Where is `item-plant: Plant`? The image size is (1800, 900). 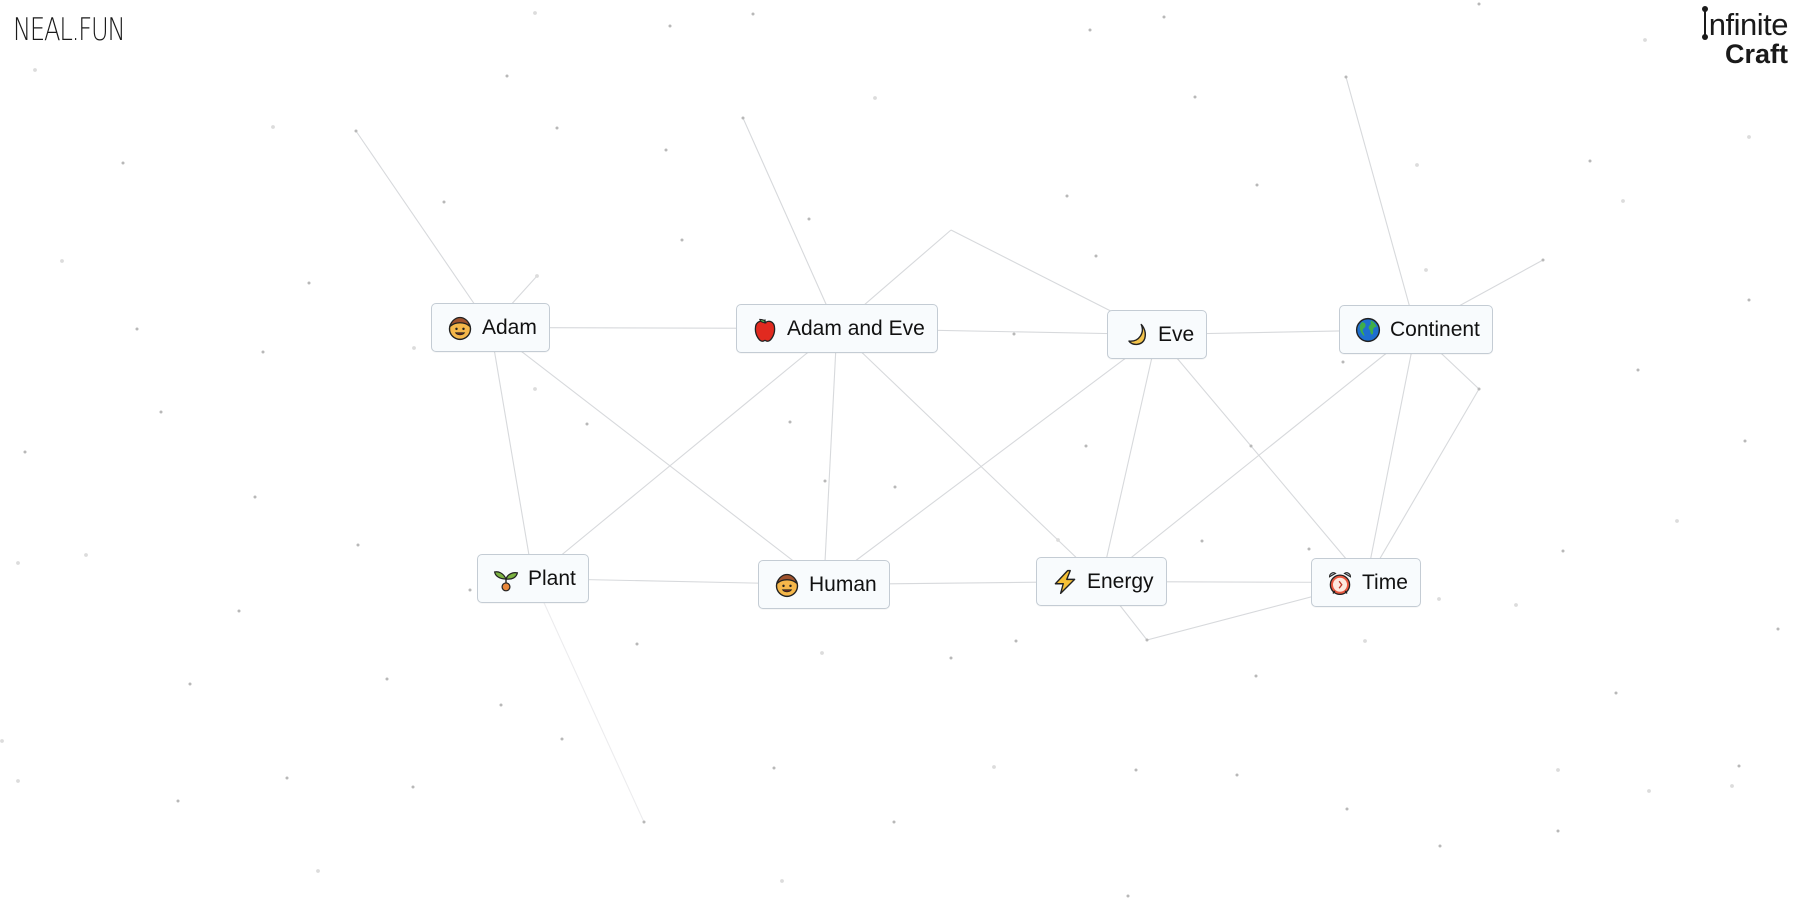 item-plant: Plant is located at coordinates (533, 578).